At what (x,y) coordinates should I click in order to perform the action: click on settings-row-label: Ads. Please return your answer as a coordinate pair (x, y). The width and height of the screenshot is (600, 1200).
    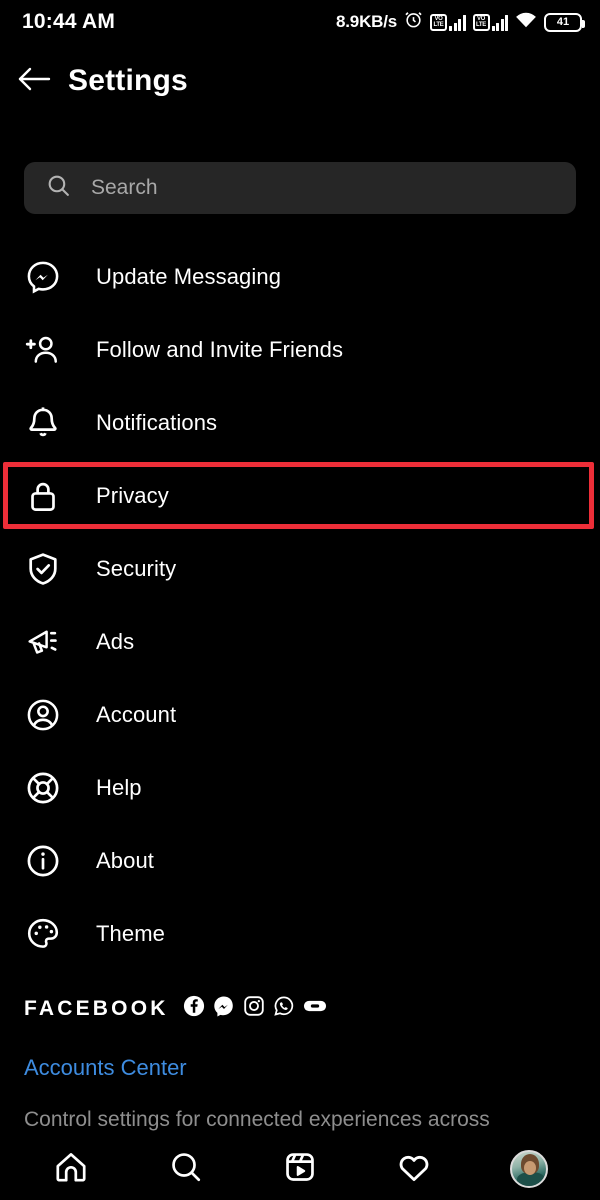
    Looking at the image, I should click on (115, 641).